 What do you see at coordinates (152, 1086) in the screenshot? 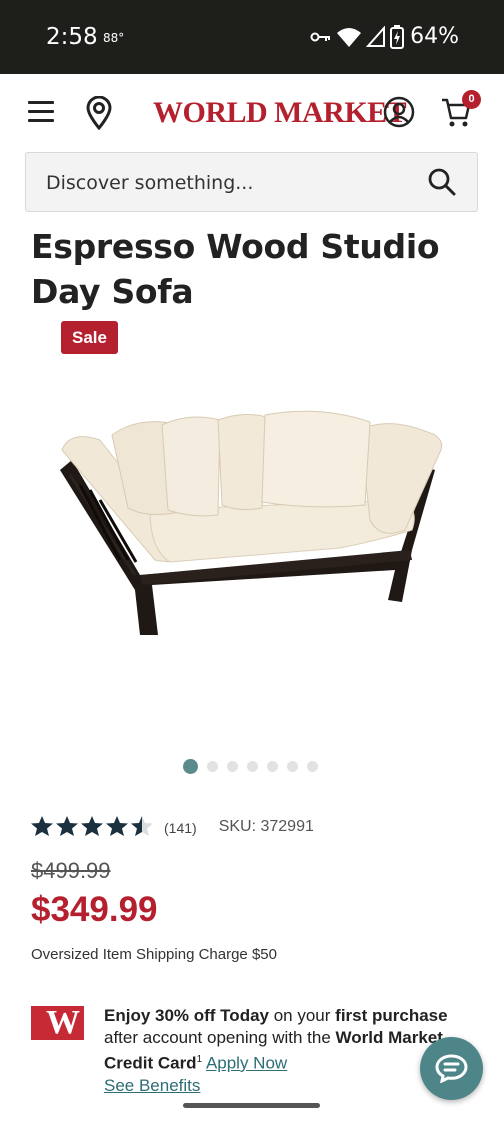
I see `see-benefits-link: See Benefits` at bounding box center [152, 1086].